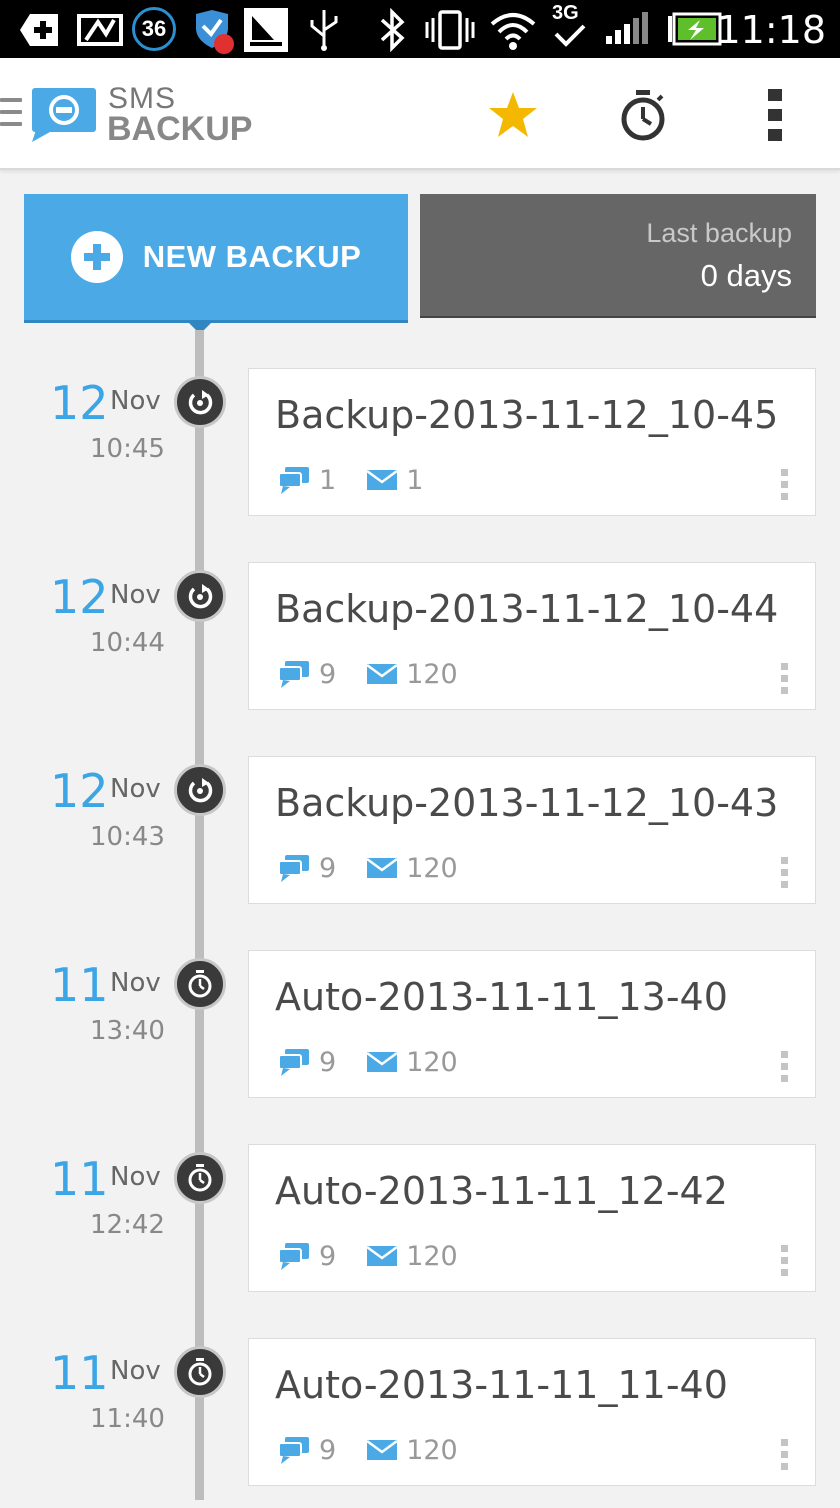 This screenshot has height=1508, width=840. I want to click on drawer-toggle-icon, so click(11, 115).